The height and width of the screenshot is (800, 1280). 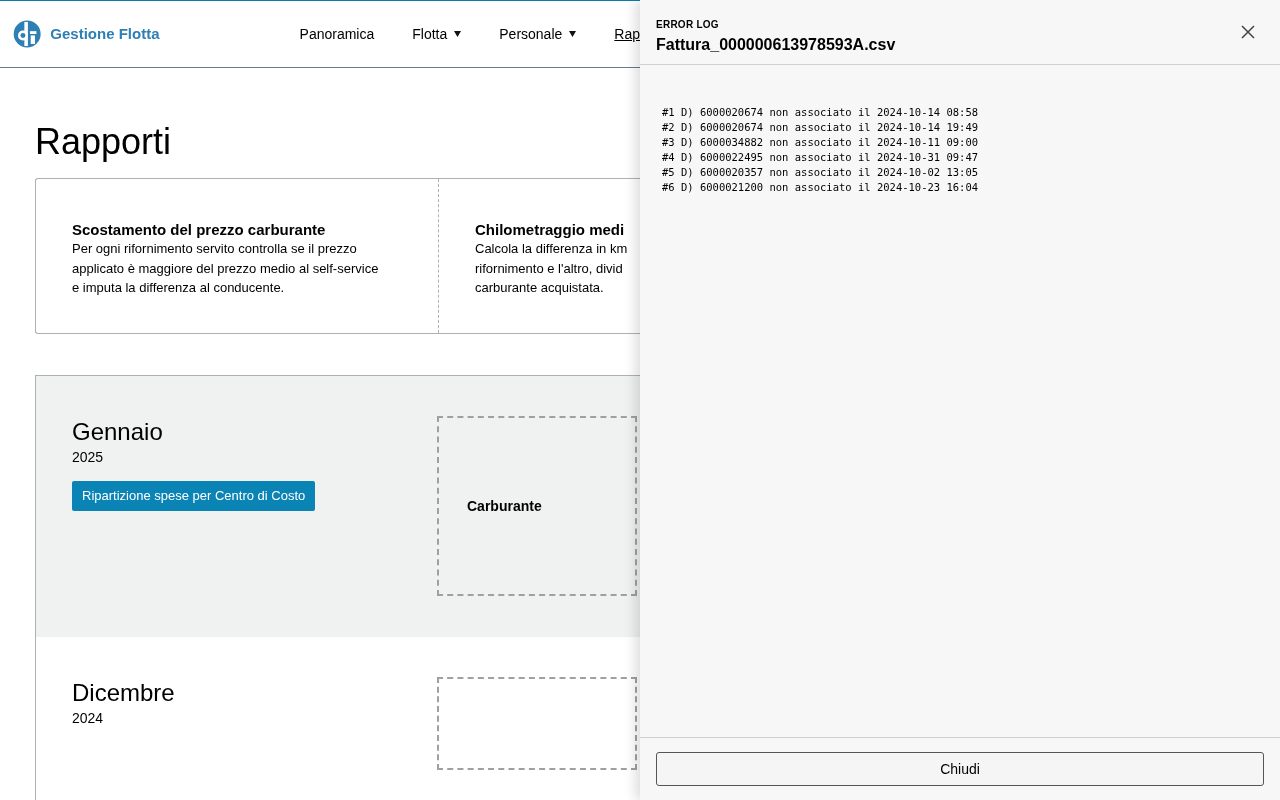 What do you see at coordinates (105, 33) in the screenshot?
I see `app-name: Gestione Flotta` at bounding box center [105, 33].